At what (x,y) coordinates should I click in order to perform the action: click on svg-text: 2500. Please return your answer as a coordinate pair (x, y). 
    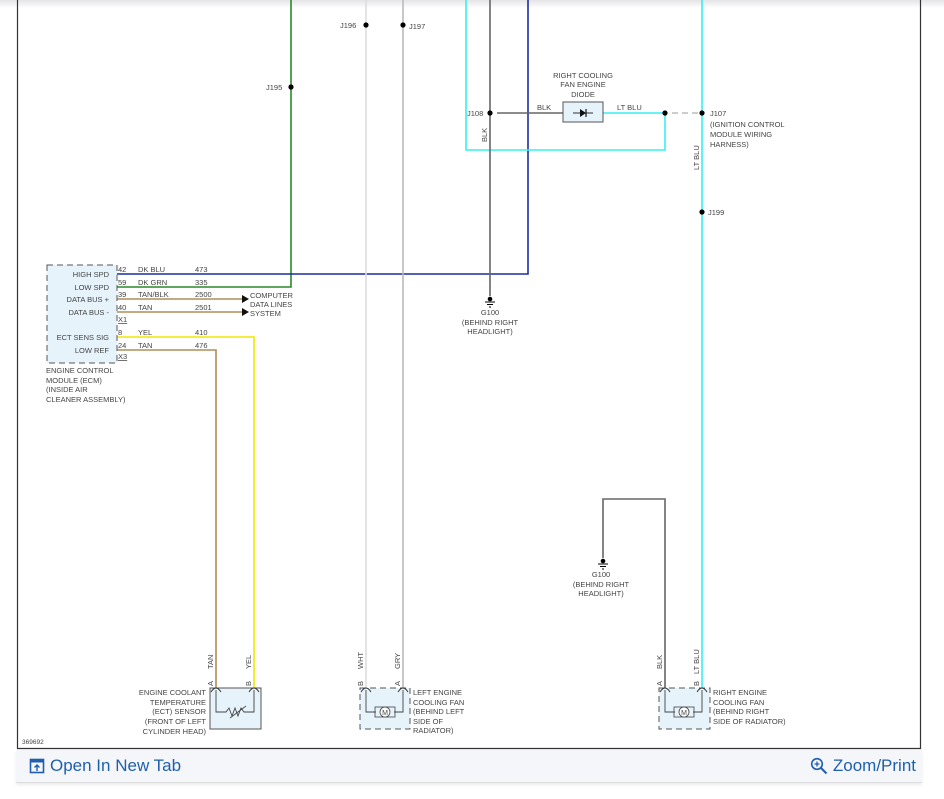
    Looking at the image, I should click on (203, 294).